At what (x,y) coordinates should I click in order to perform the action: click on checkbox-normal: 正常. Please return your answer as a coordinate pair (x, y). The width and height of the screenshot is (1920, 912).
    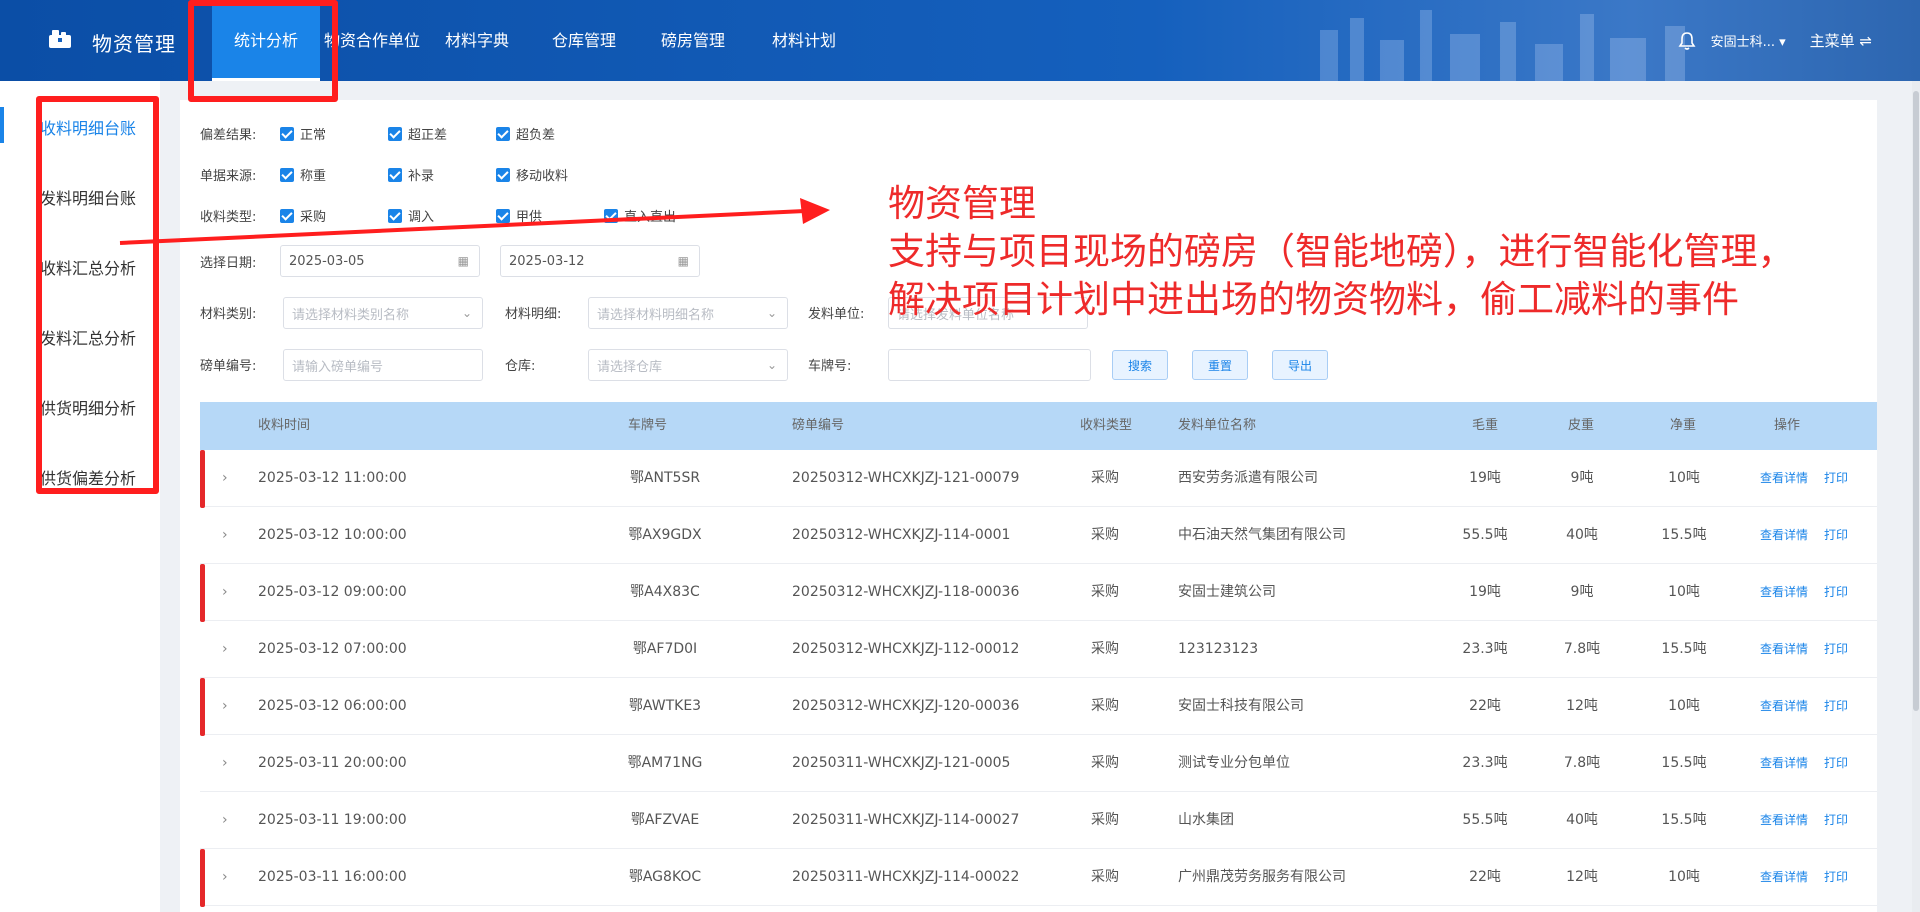
    Looking at the image, I should click on (303, 133).